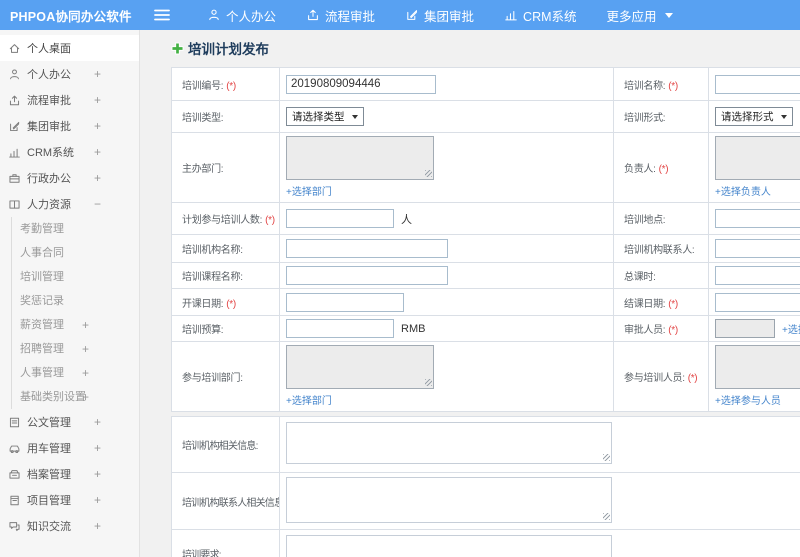 The width and height of the screenshot is (800, 557). I want to click on app-title: PHPOA协同办公软件, so click(71, 16).